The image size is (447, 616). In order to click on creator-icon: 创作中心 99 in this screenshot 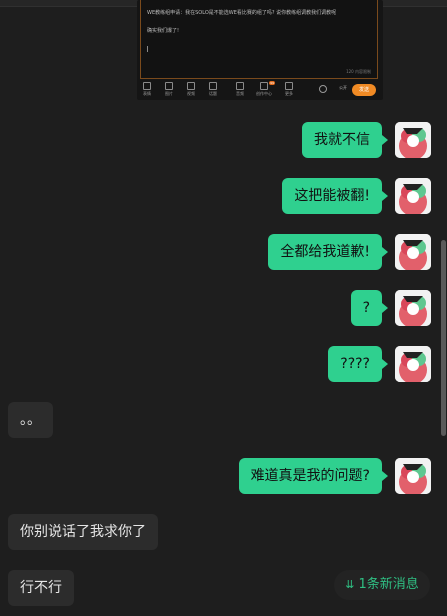, I will do `click(264, 89)`.